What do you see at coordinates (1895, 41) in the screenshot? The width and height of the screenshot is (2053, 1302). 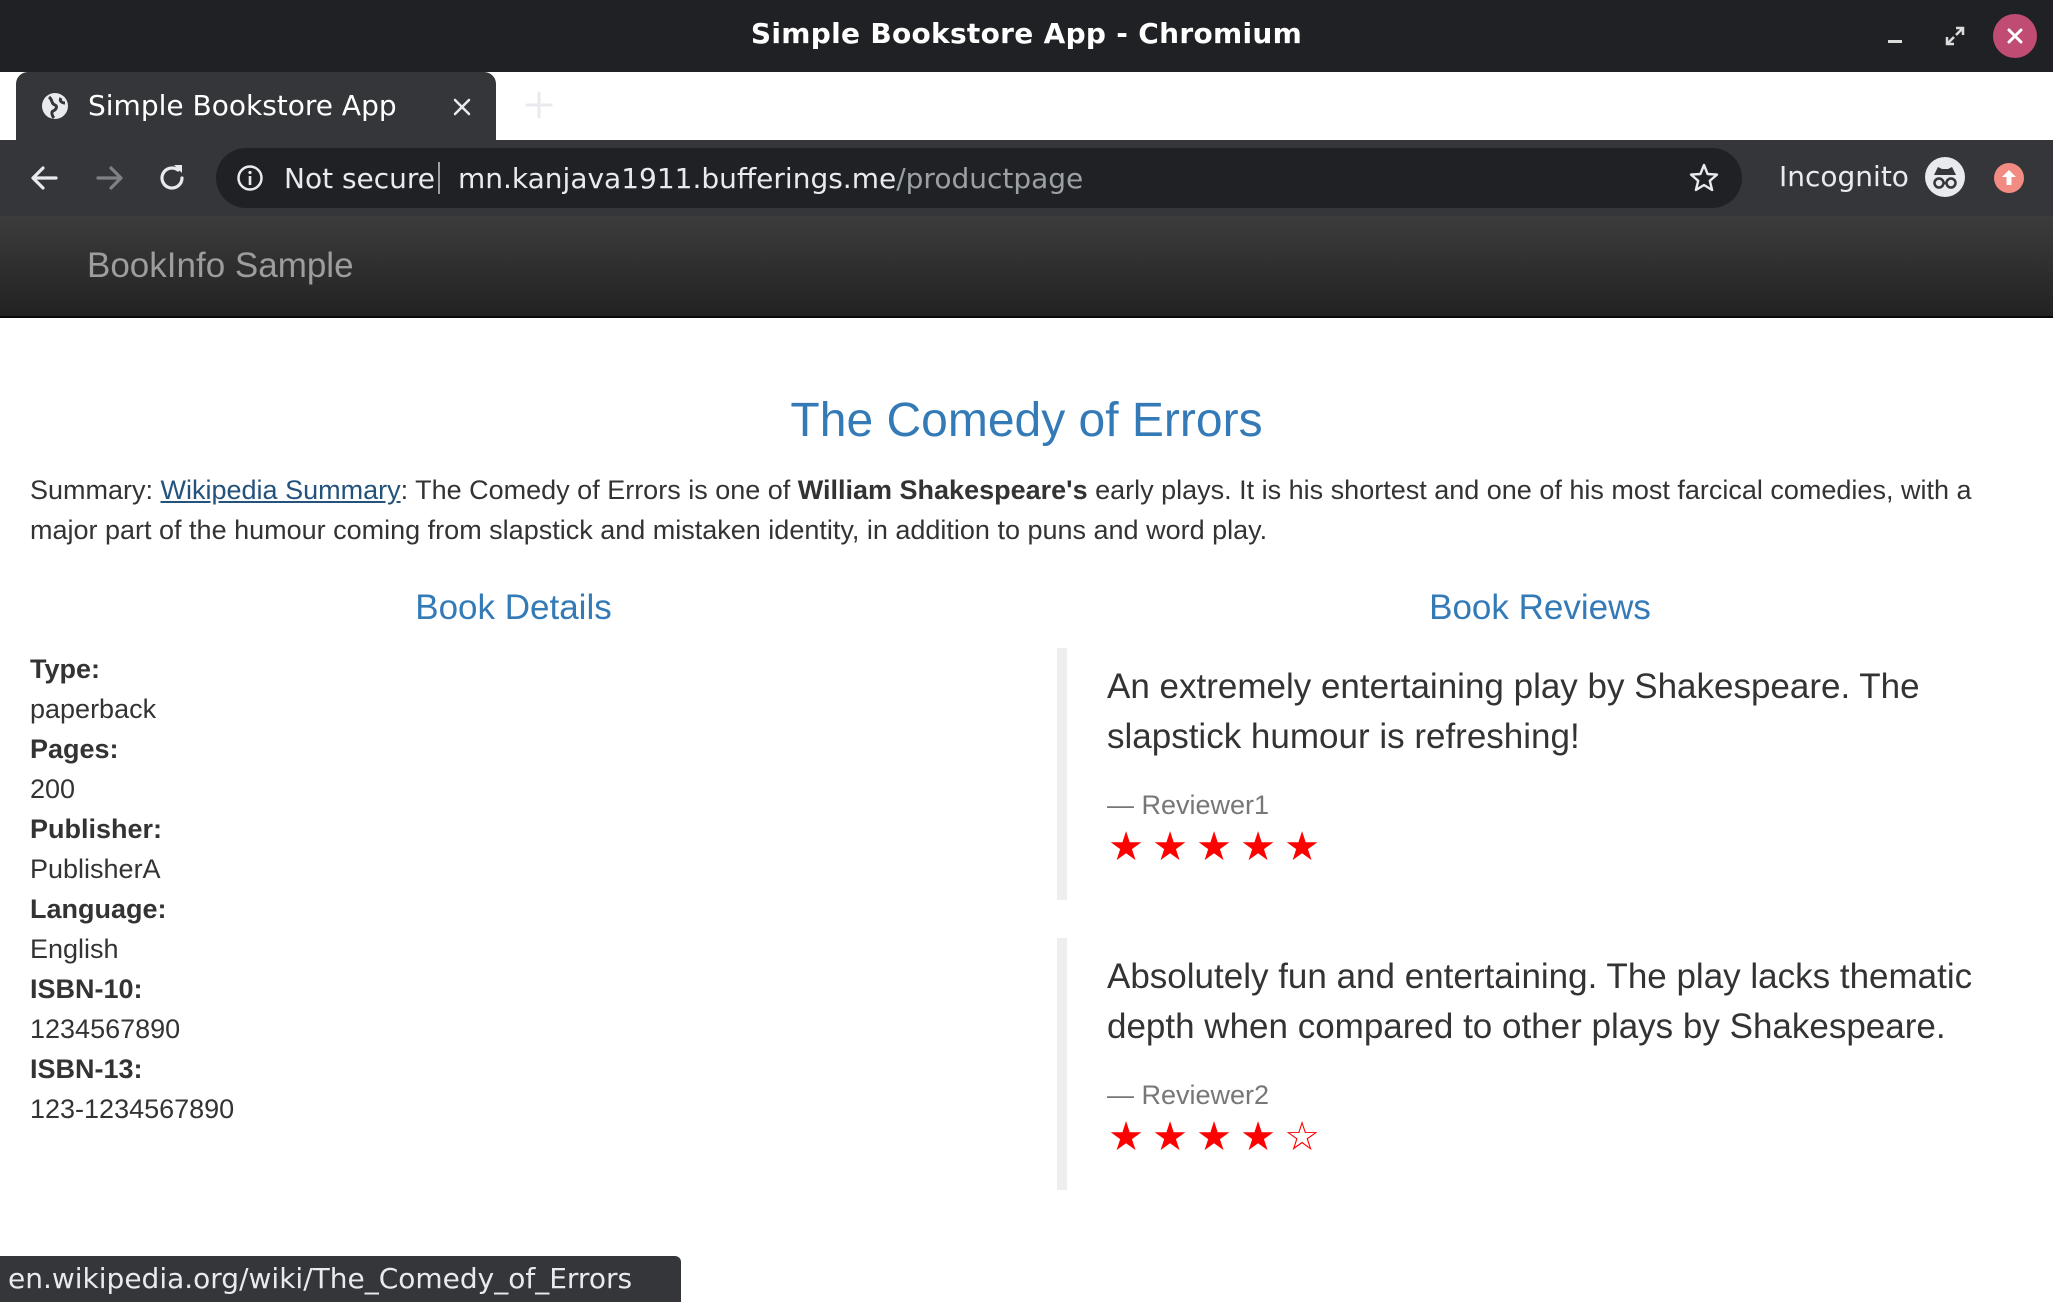 I see `minimize-icon` at bounding box center [1895, 41].